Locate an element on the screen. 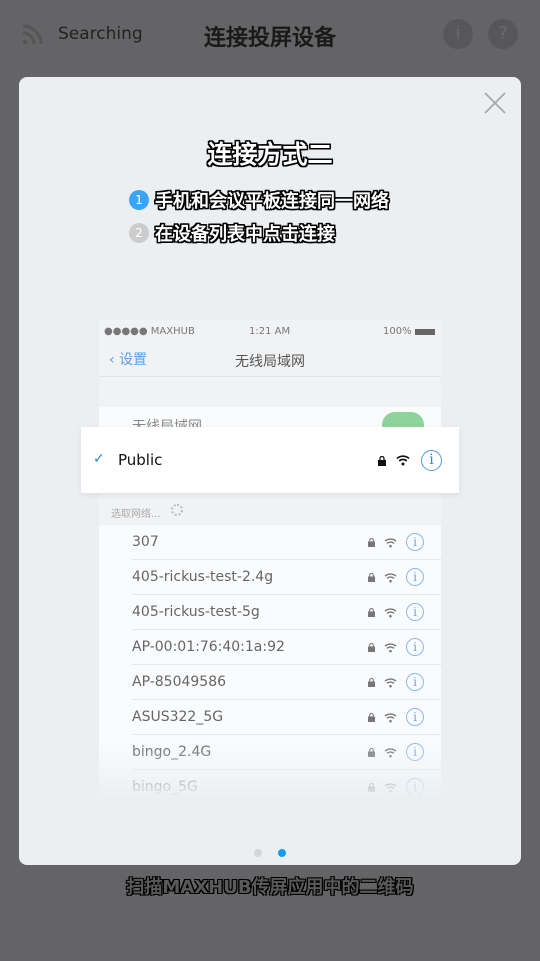  page-dot-2-active is located at coordinates (282, 853).